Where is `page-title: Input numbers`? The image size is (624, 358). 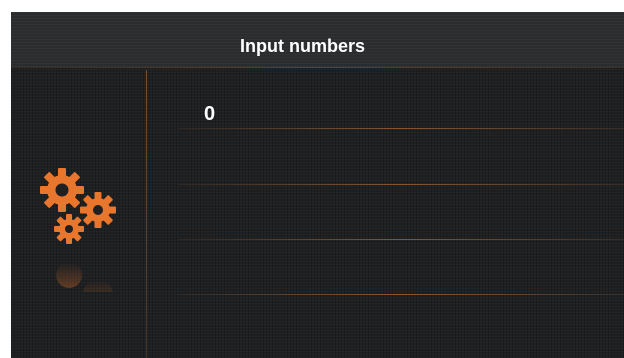
page-title: Input numbers is located at coordinates (302, 46).